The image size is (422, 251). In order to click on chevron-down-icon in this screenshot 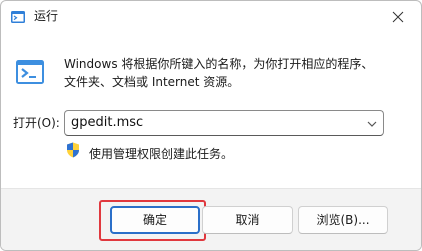, I will do `click(372, 123)`.